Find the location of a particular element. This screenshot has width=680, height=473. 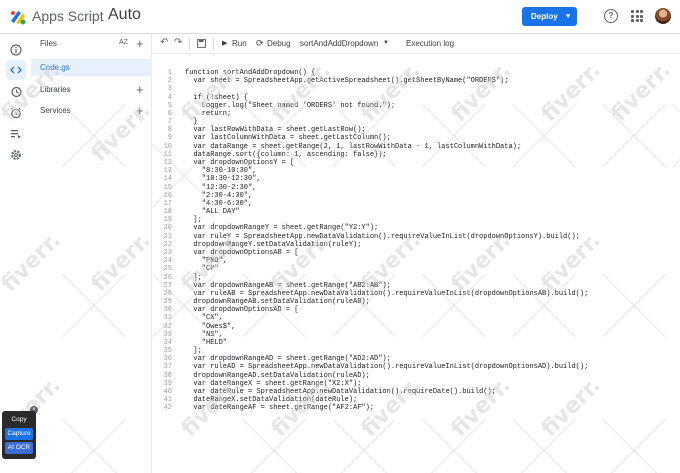

function-select: sortAndAddDropdown is located at coordinates (339, 43).